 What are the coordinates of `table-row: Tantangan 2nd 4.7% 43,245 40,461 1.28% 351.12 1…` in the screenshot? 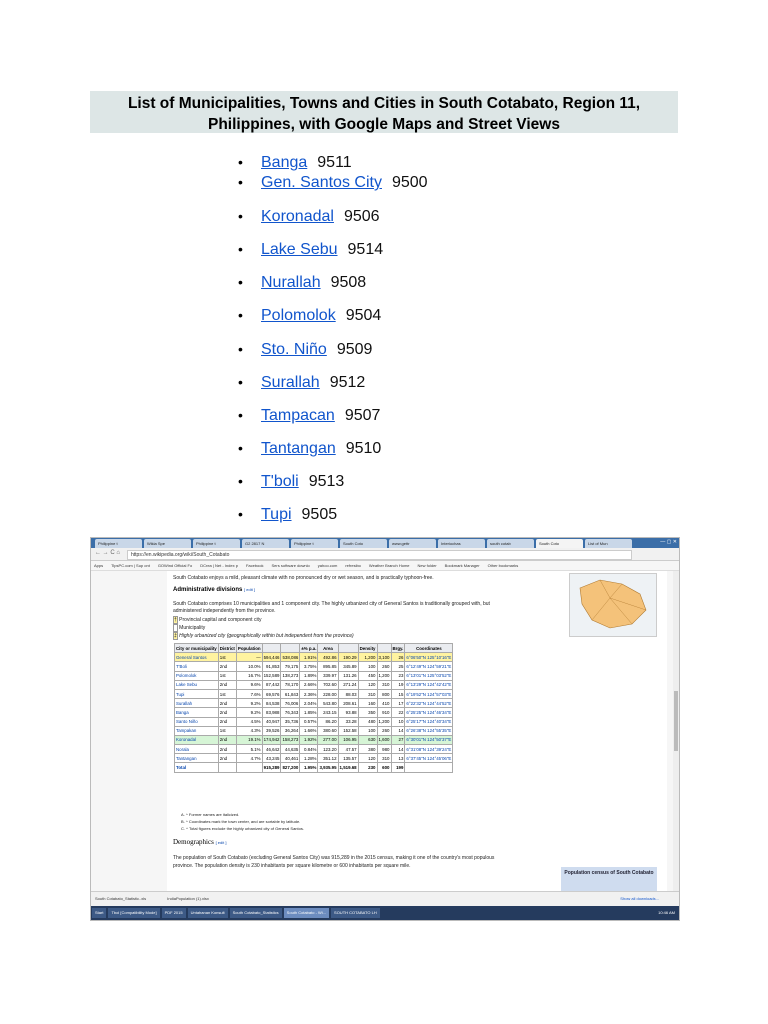 It's located at (314, 758).